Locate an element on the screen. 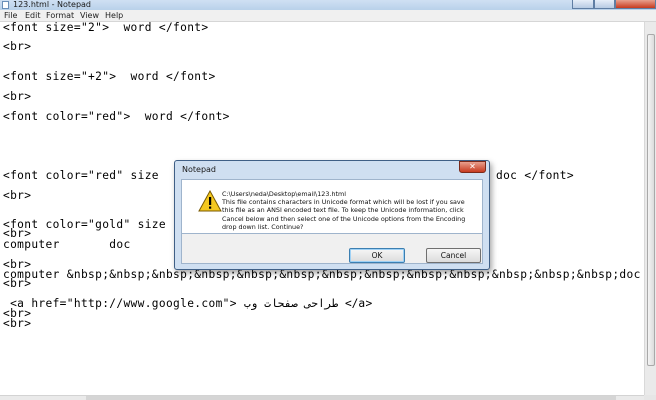 The height and width of the screenshot is (400, 656). vertical-scroll-thumb is located at coordinates (651, 200).